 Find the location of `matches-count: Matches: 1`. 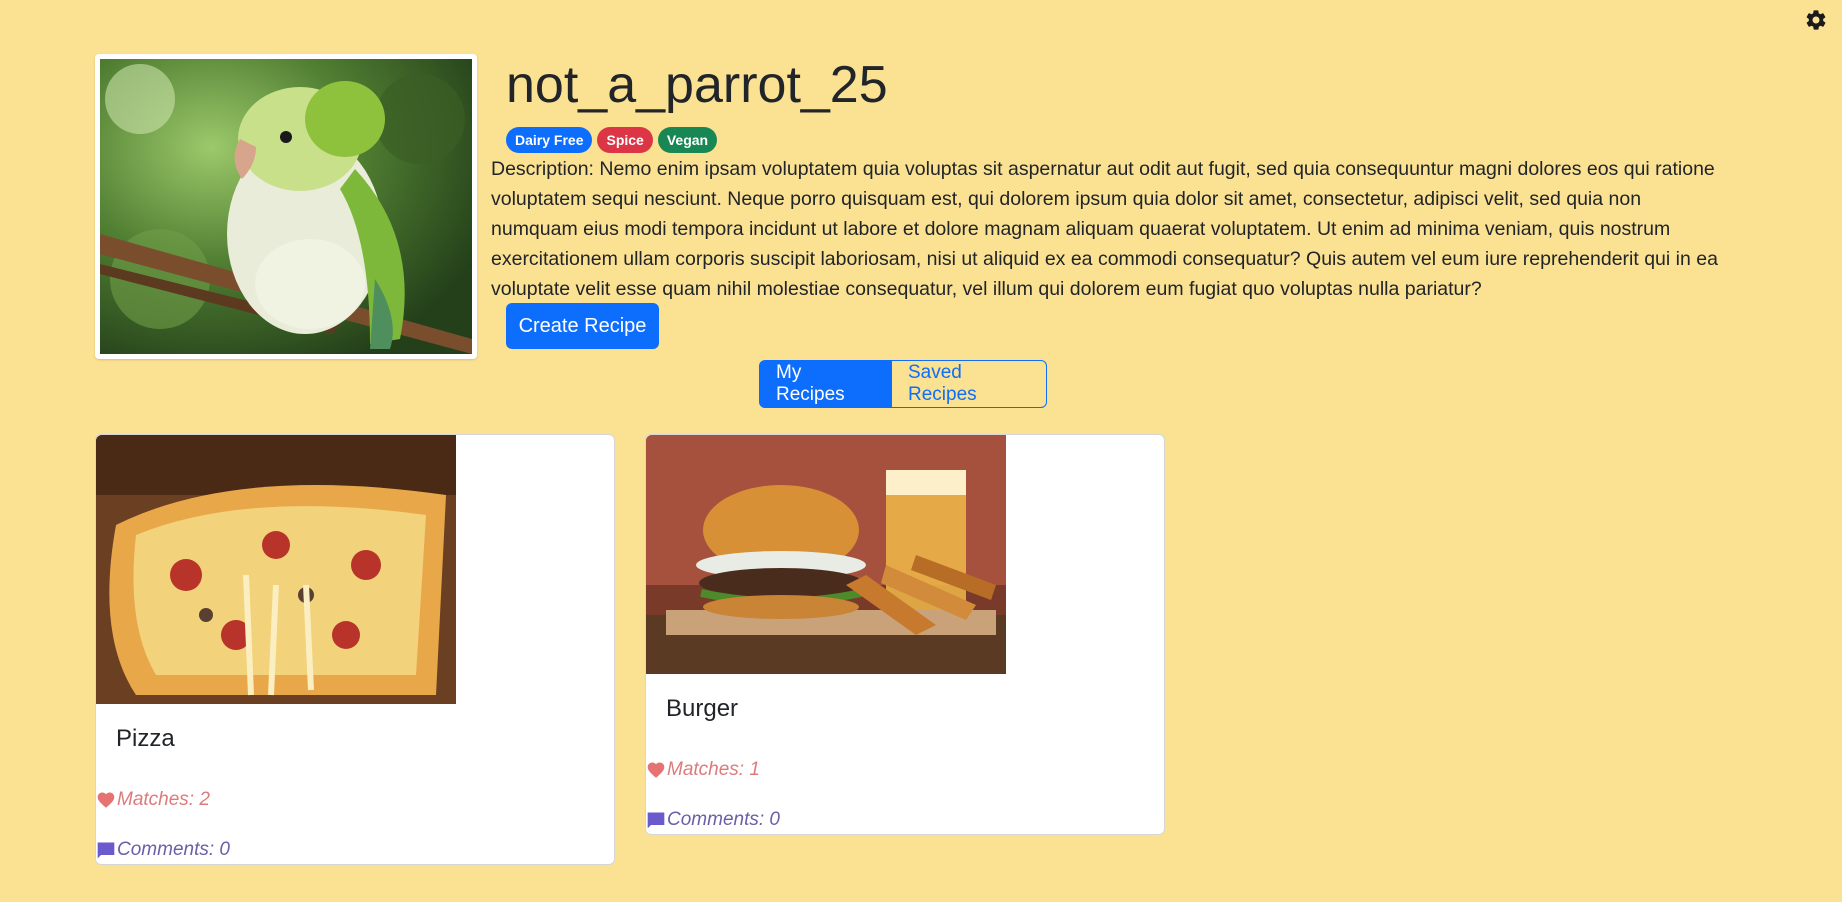

matches-count: Matches: 1 is located at coordinates (713, 769).